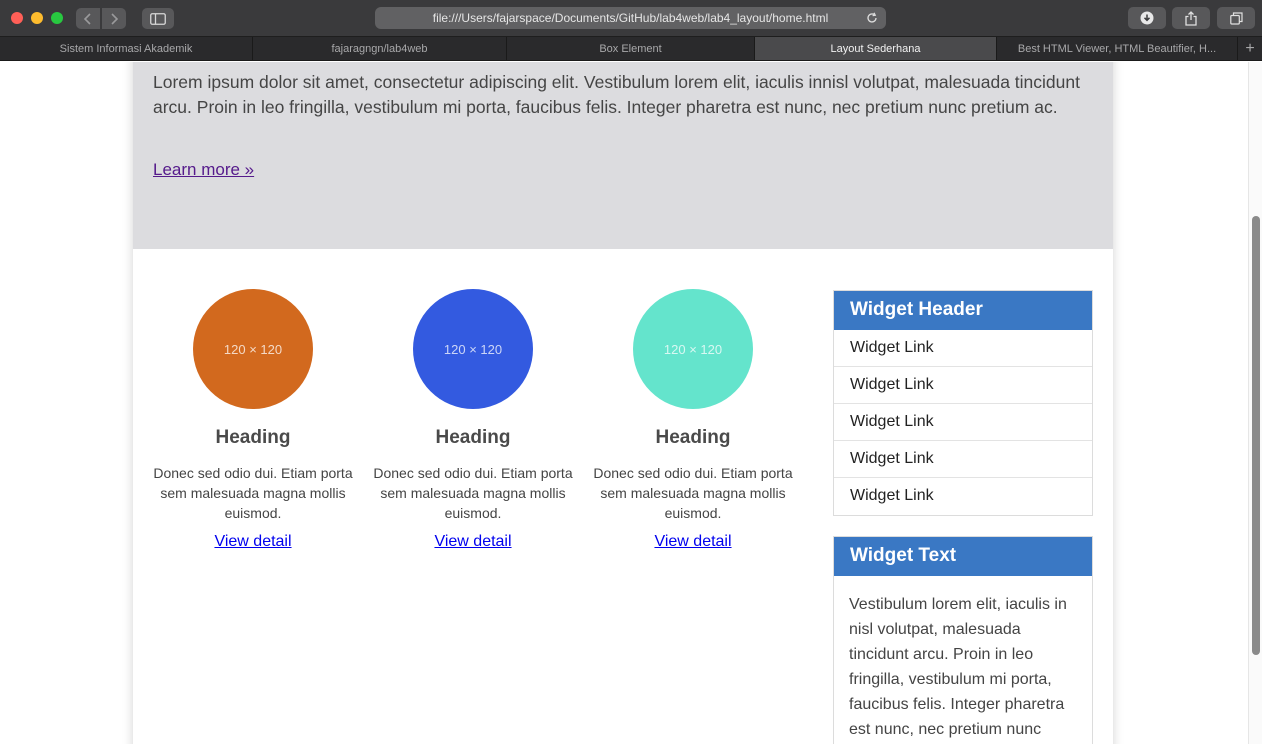  I want to click on plus-icon: +, so click(1250, 48).